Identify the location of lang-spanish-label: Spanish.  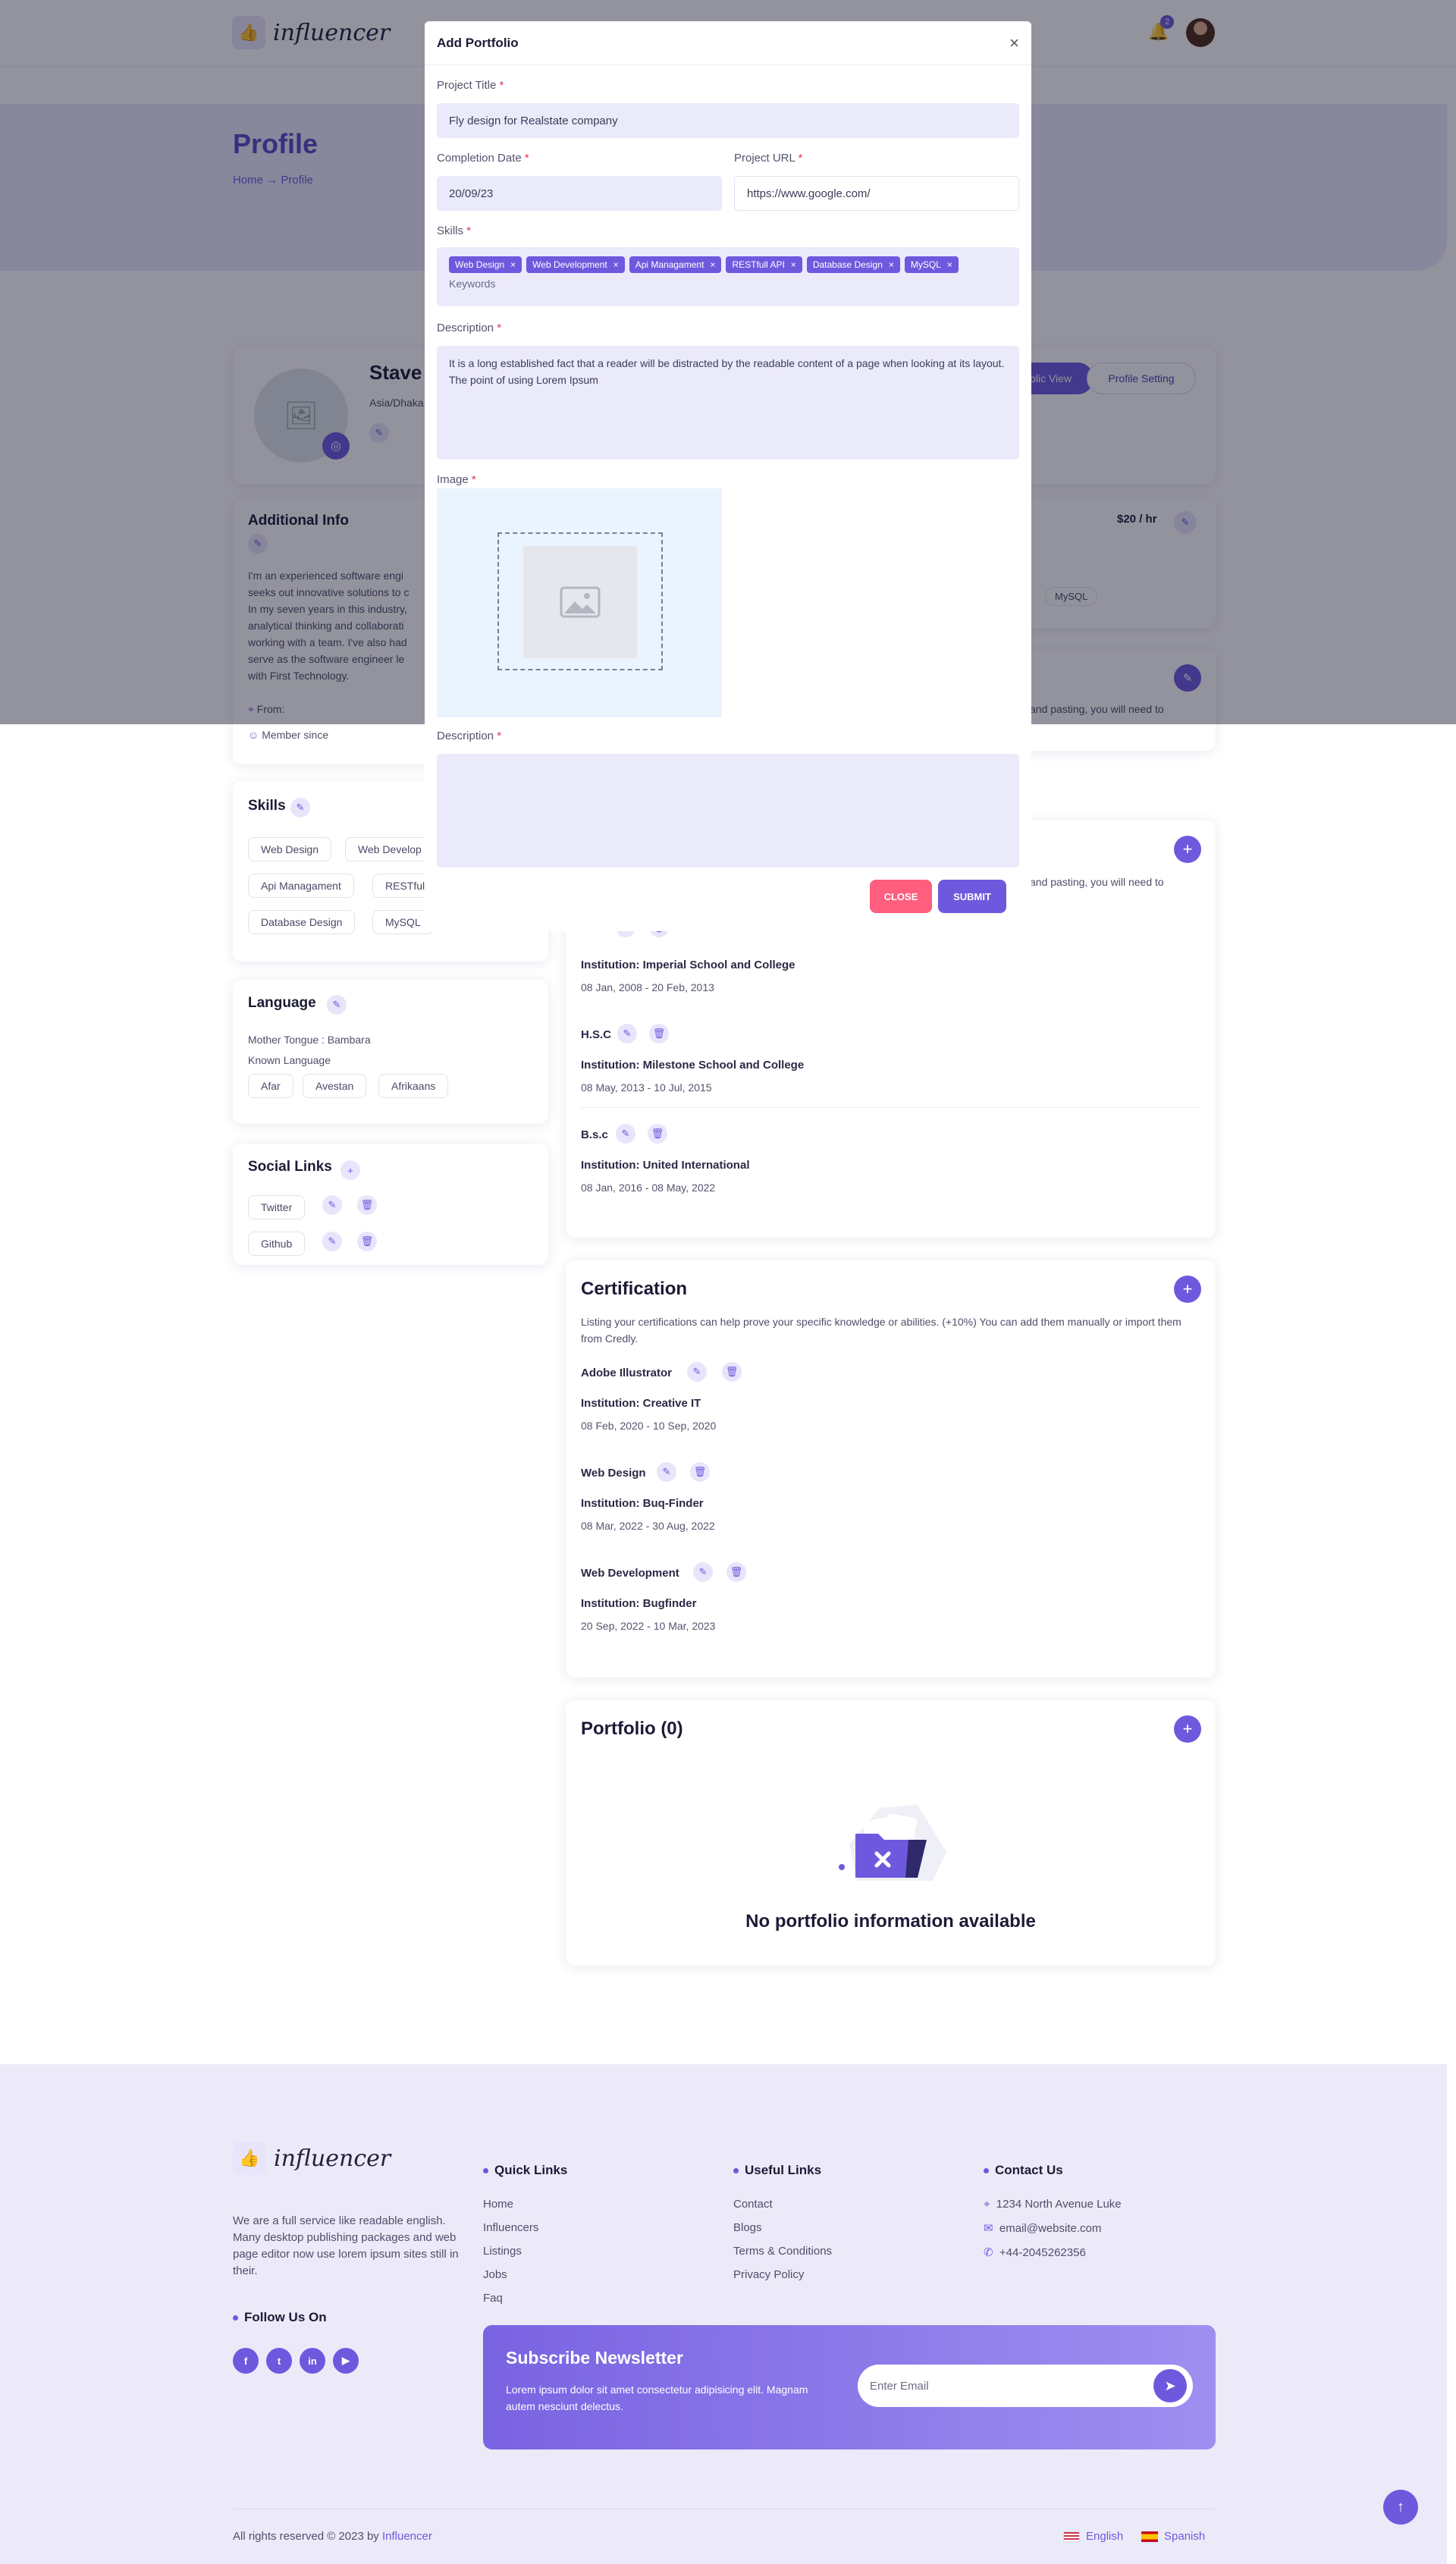
(1185, 2536).